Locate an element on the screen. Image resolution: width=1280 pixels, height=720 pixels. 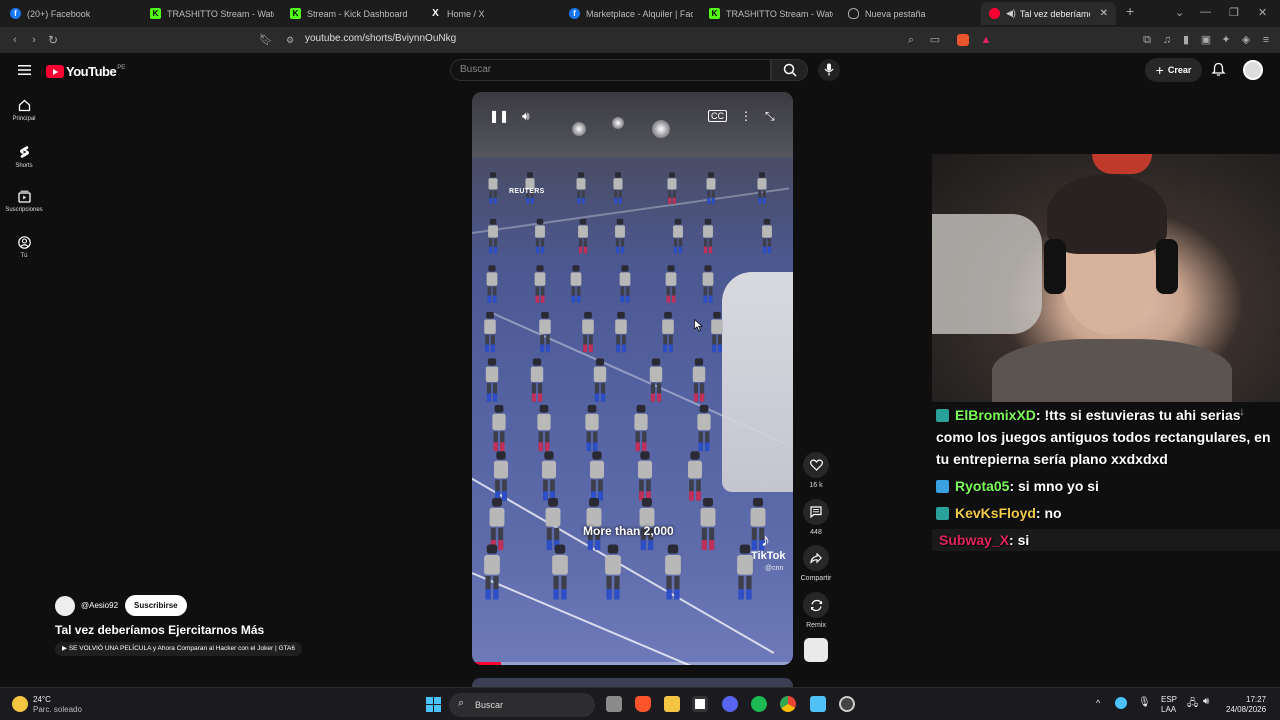
wallet-icon: ▣ is located at coordinates (1206, 40).